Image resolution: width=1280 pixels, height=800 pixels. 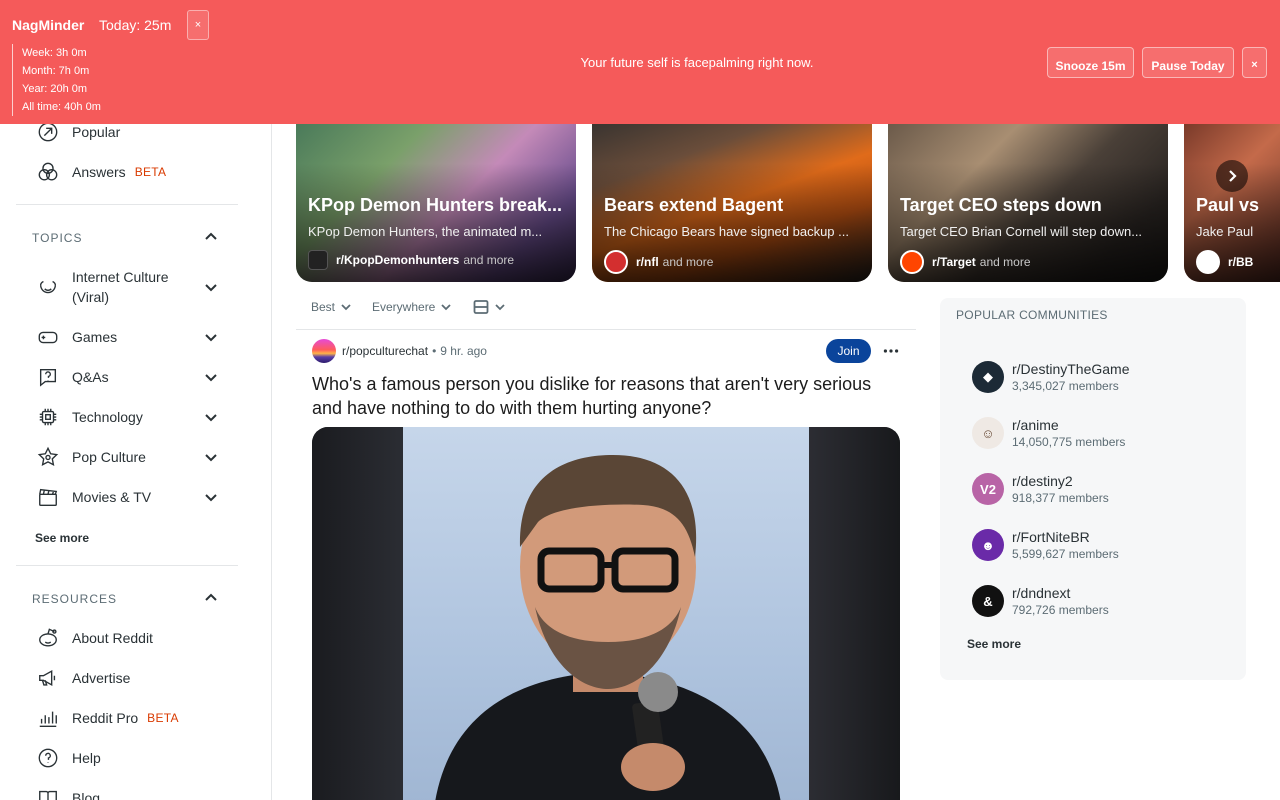 I want to click on stat-all-time: All time: 40h 0m, so click(x=61, y=107).